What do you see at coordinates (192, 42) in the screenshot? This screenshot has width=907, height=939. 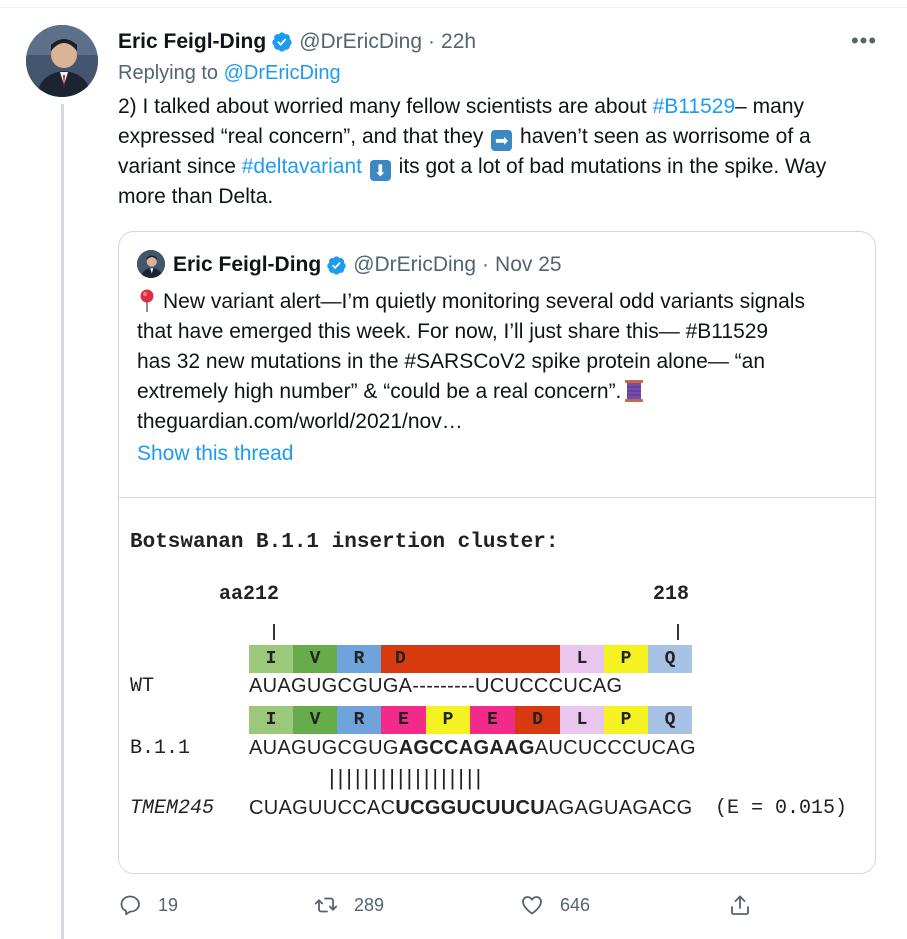 I see `author-name: Eric Feigl-Ding` at bounding box center [192, 42].